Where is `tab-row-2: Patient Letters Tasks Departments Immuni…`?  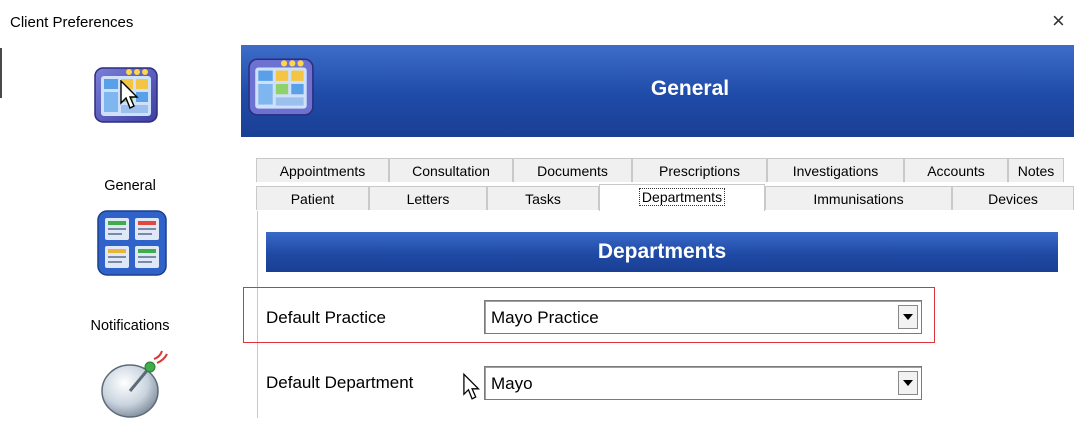 tab-row-2: Patient Letters Tasks Departments Immuni… is located at coordinates (665, 199).